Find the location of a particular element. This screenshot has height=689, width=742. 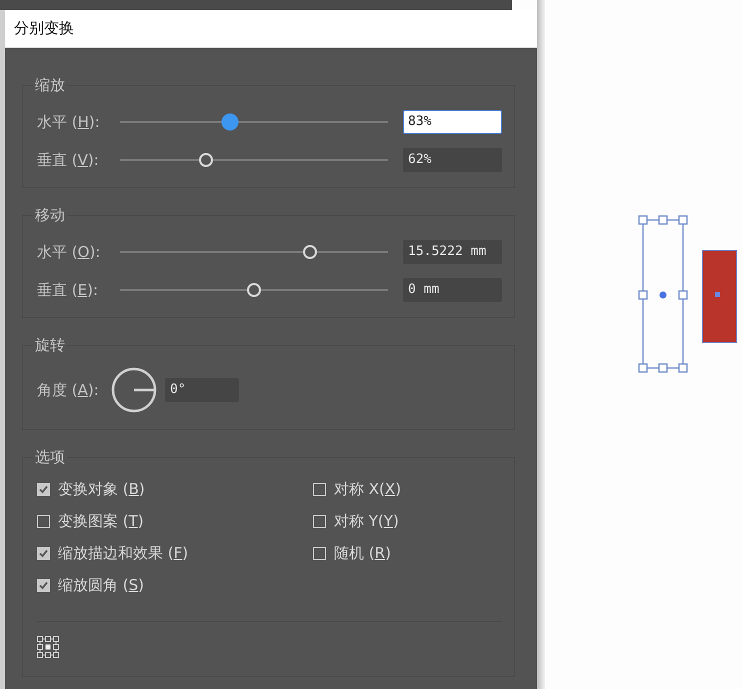

value-field: 62% is located at coordinates (452, 160).